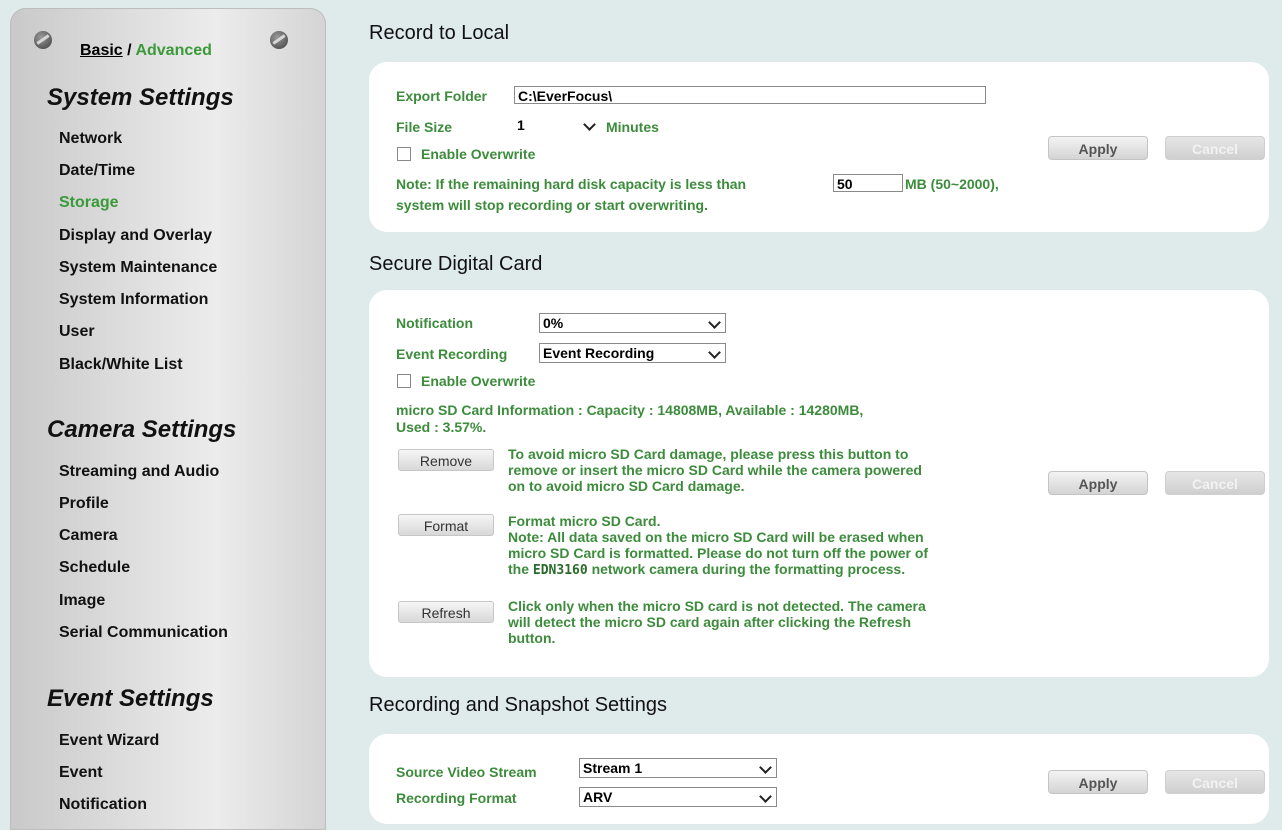  Describe the element at coordinates (446, 460) in the screenshot. I see `remove-button: Remove` at that location.